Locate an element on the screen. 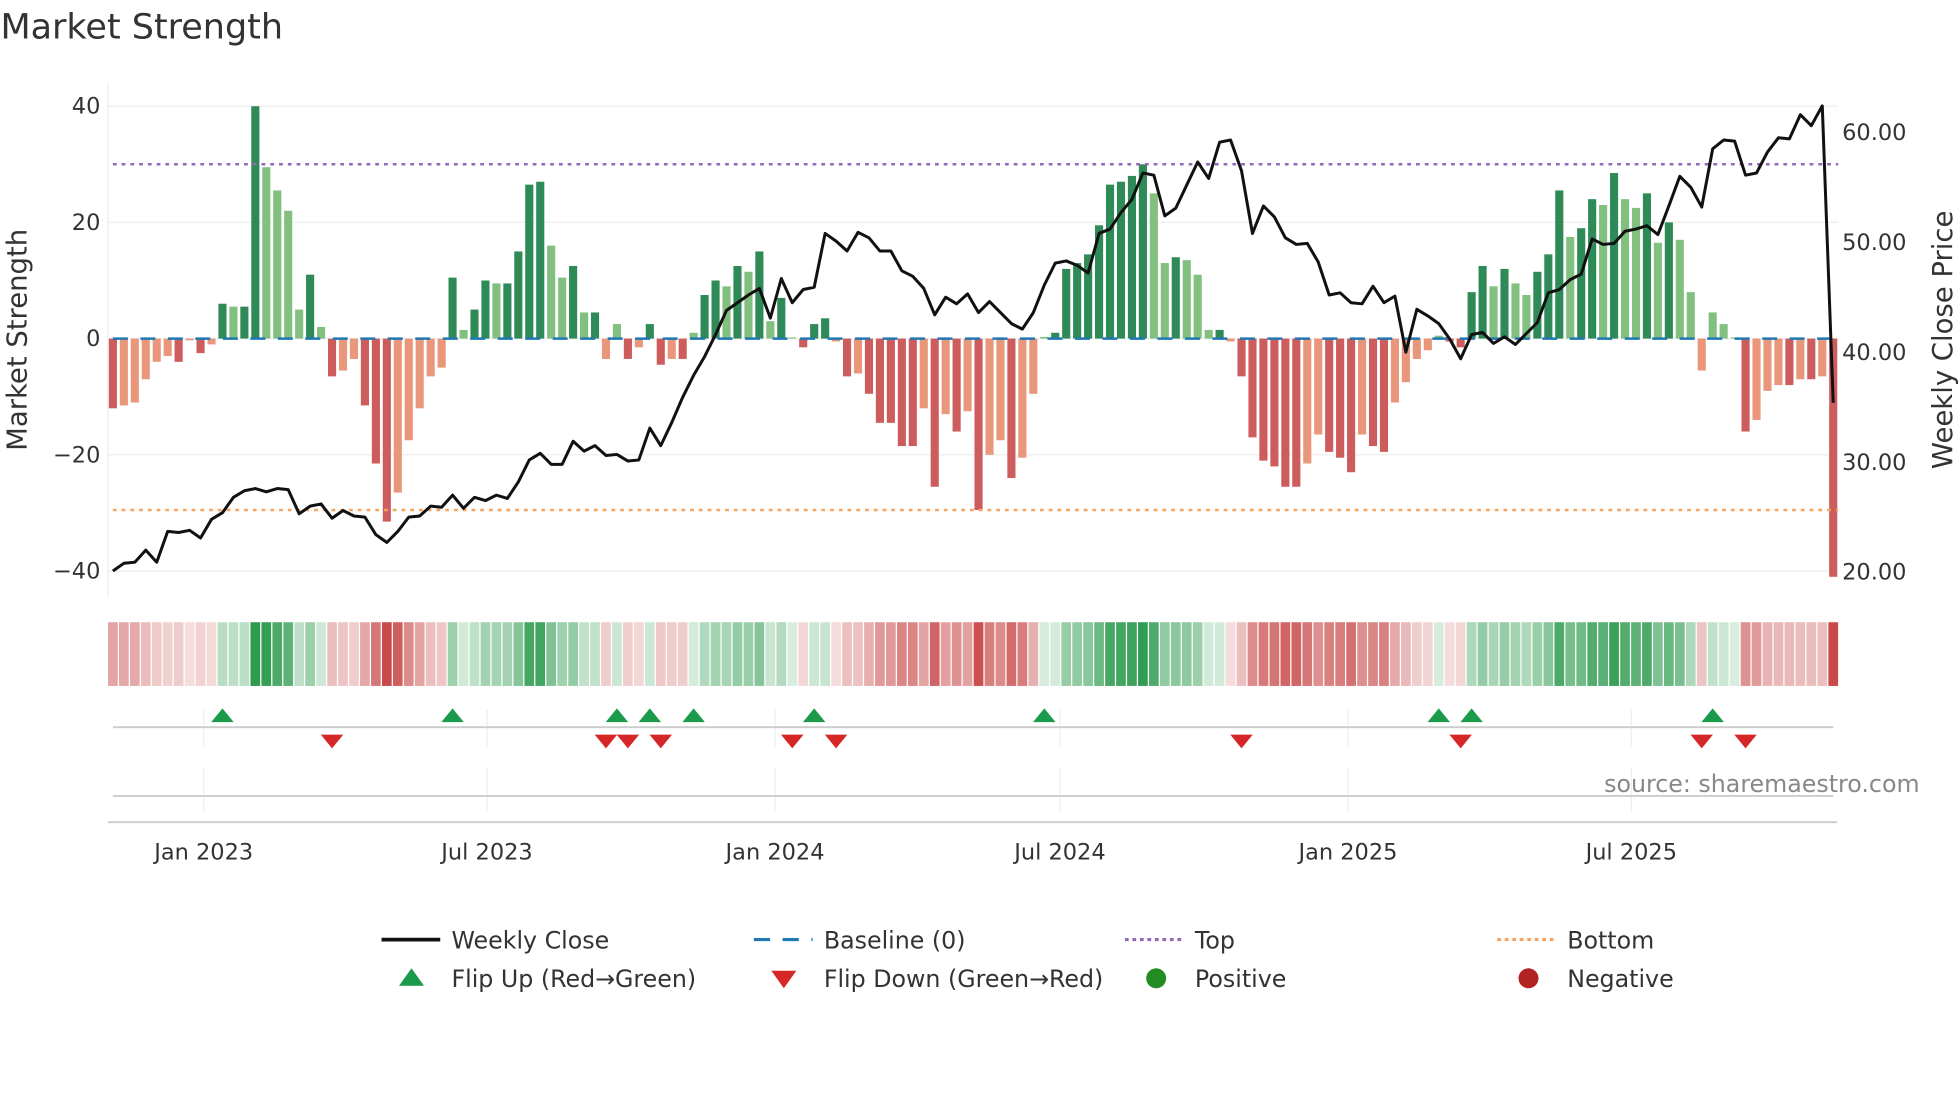  legend-item: Positive is located at coordinates (1216, 979).